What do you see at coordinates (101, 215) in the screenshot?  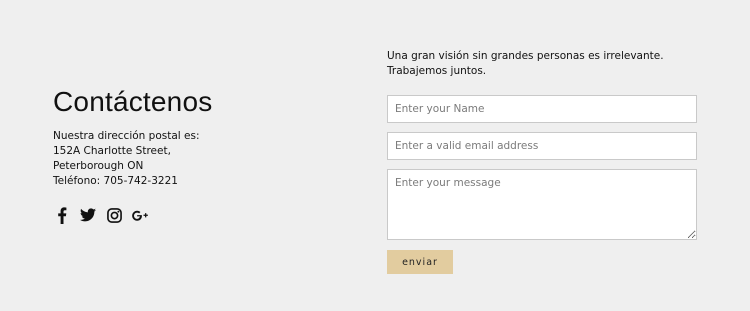 I see `social-links` at bounding box center [101, 215].